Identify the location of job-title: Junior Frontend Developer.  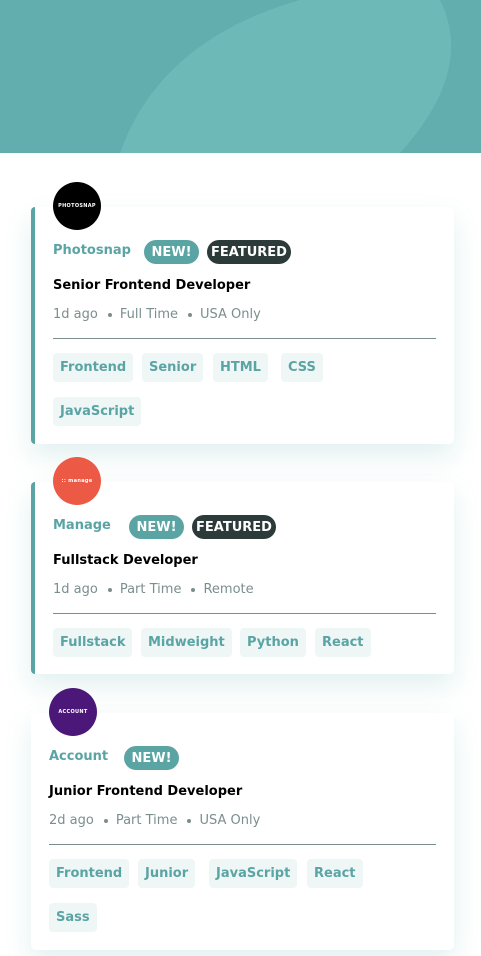
(145, 791).